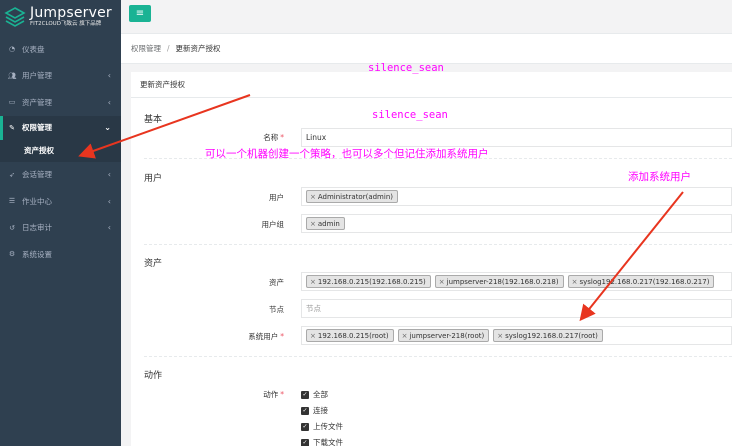 The height and width of the screenshot is (446, 732). Describe the element at coordinates (37, 127) in the screenshot. I see `sidebar-item-label: 权限管理` at that location.